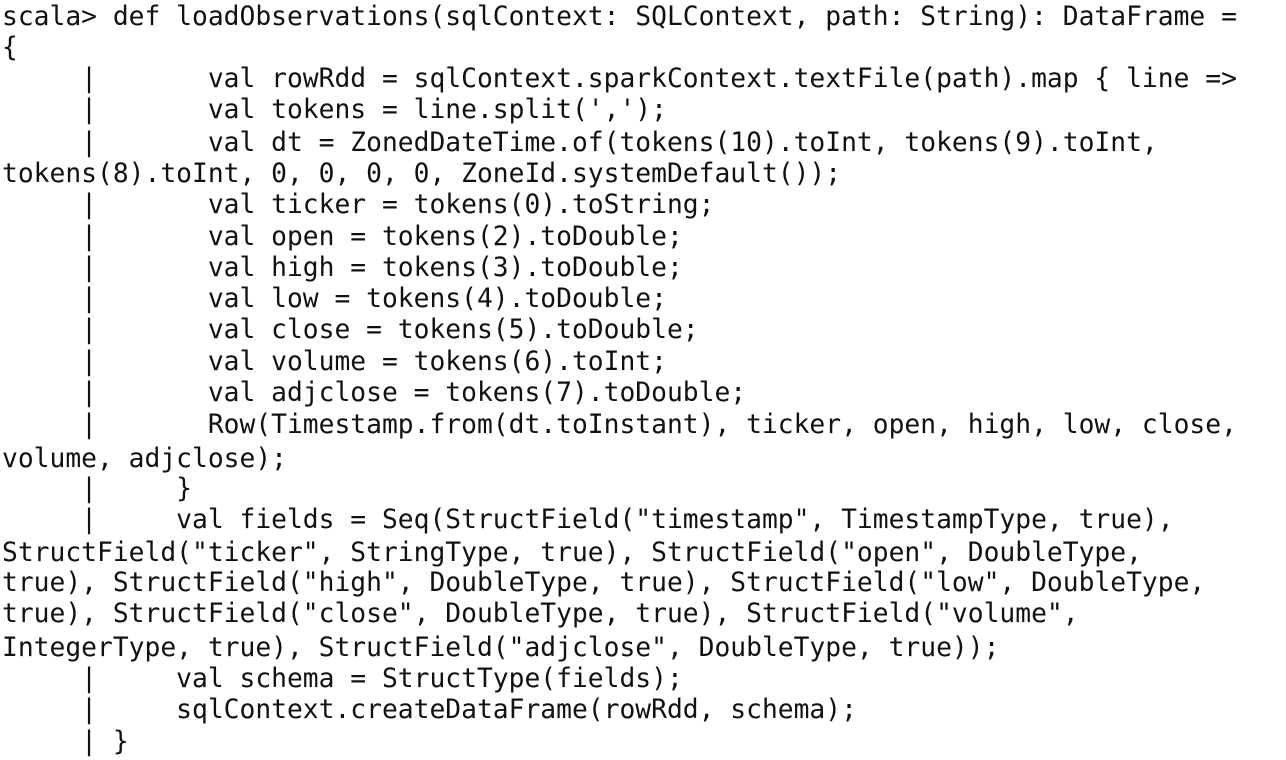 Image resolution: width=1286 pixels, height=760 pixels. I want to click on terminal-line: {, so click(10, 48).